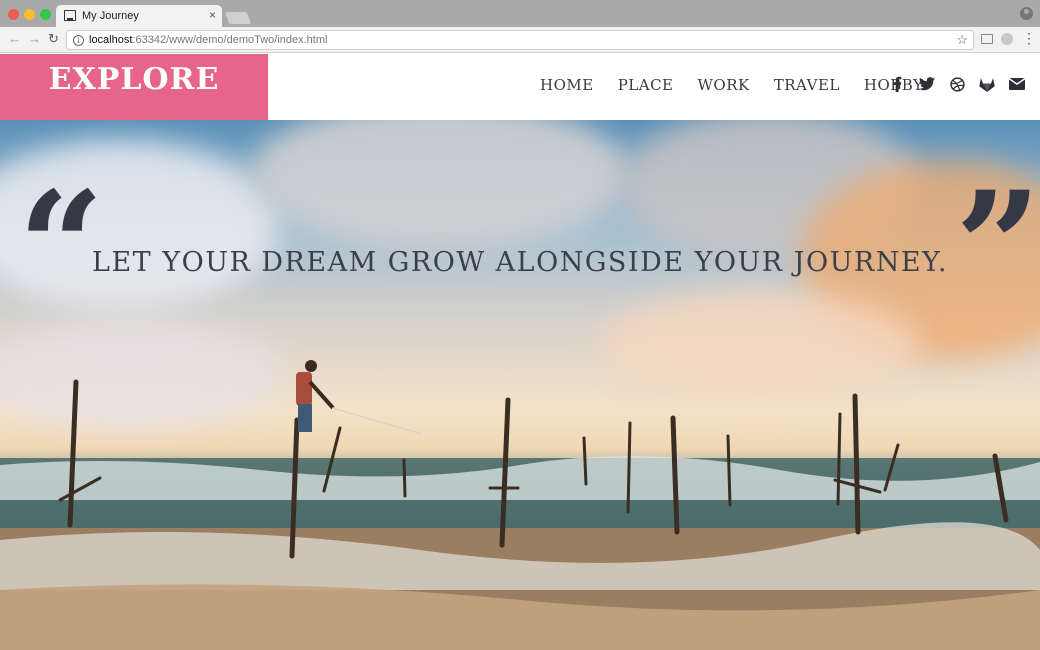 The width and height of the screenshot is (1040, 650). I want to click on logo-box: EXPLORE, so click(134, 87).